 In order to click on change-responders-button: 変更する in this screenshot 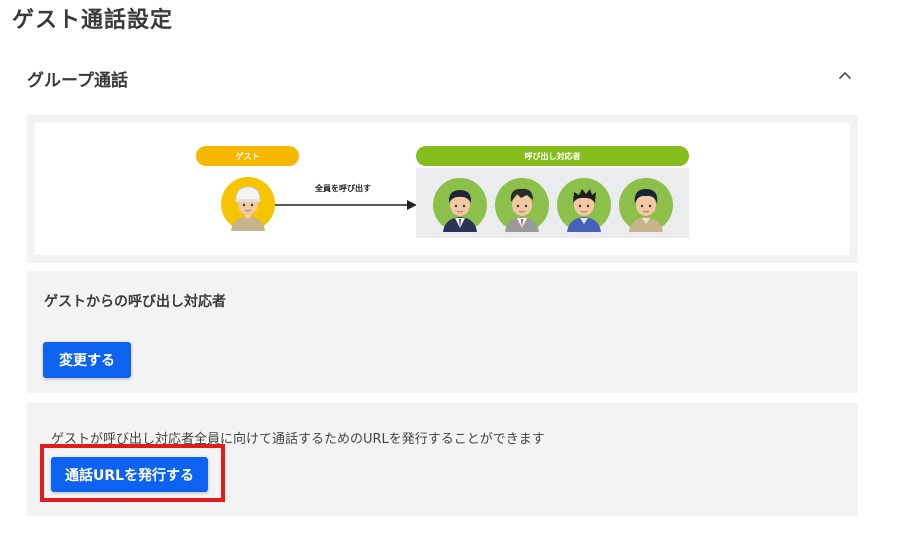, I will do `click(87, 360)`.